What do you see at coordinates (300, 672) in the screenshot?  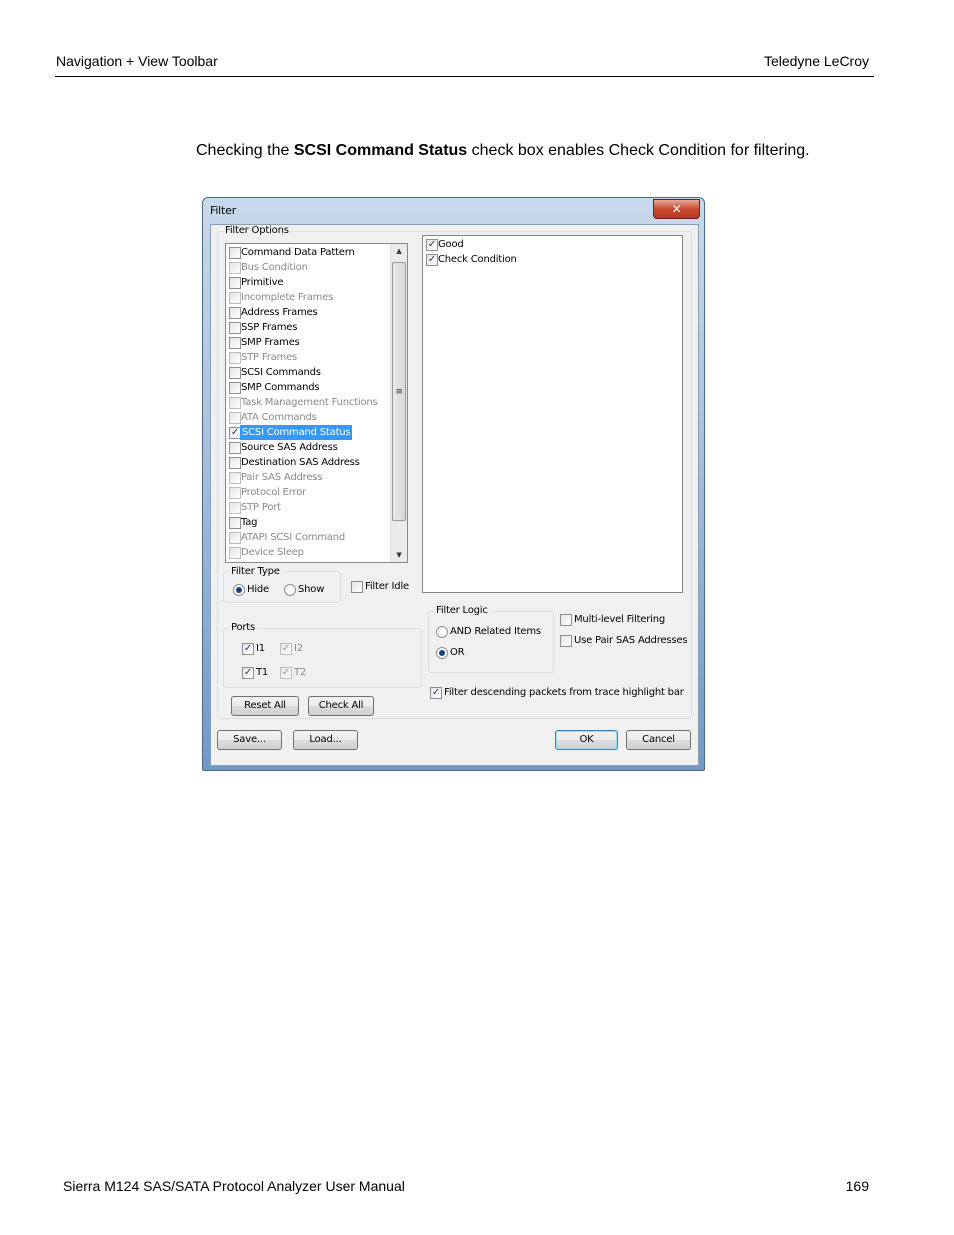 I see `port-t2-label: T2` at bounding box center [300, 672].